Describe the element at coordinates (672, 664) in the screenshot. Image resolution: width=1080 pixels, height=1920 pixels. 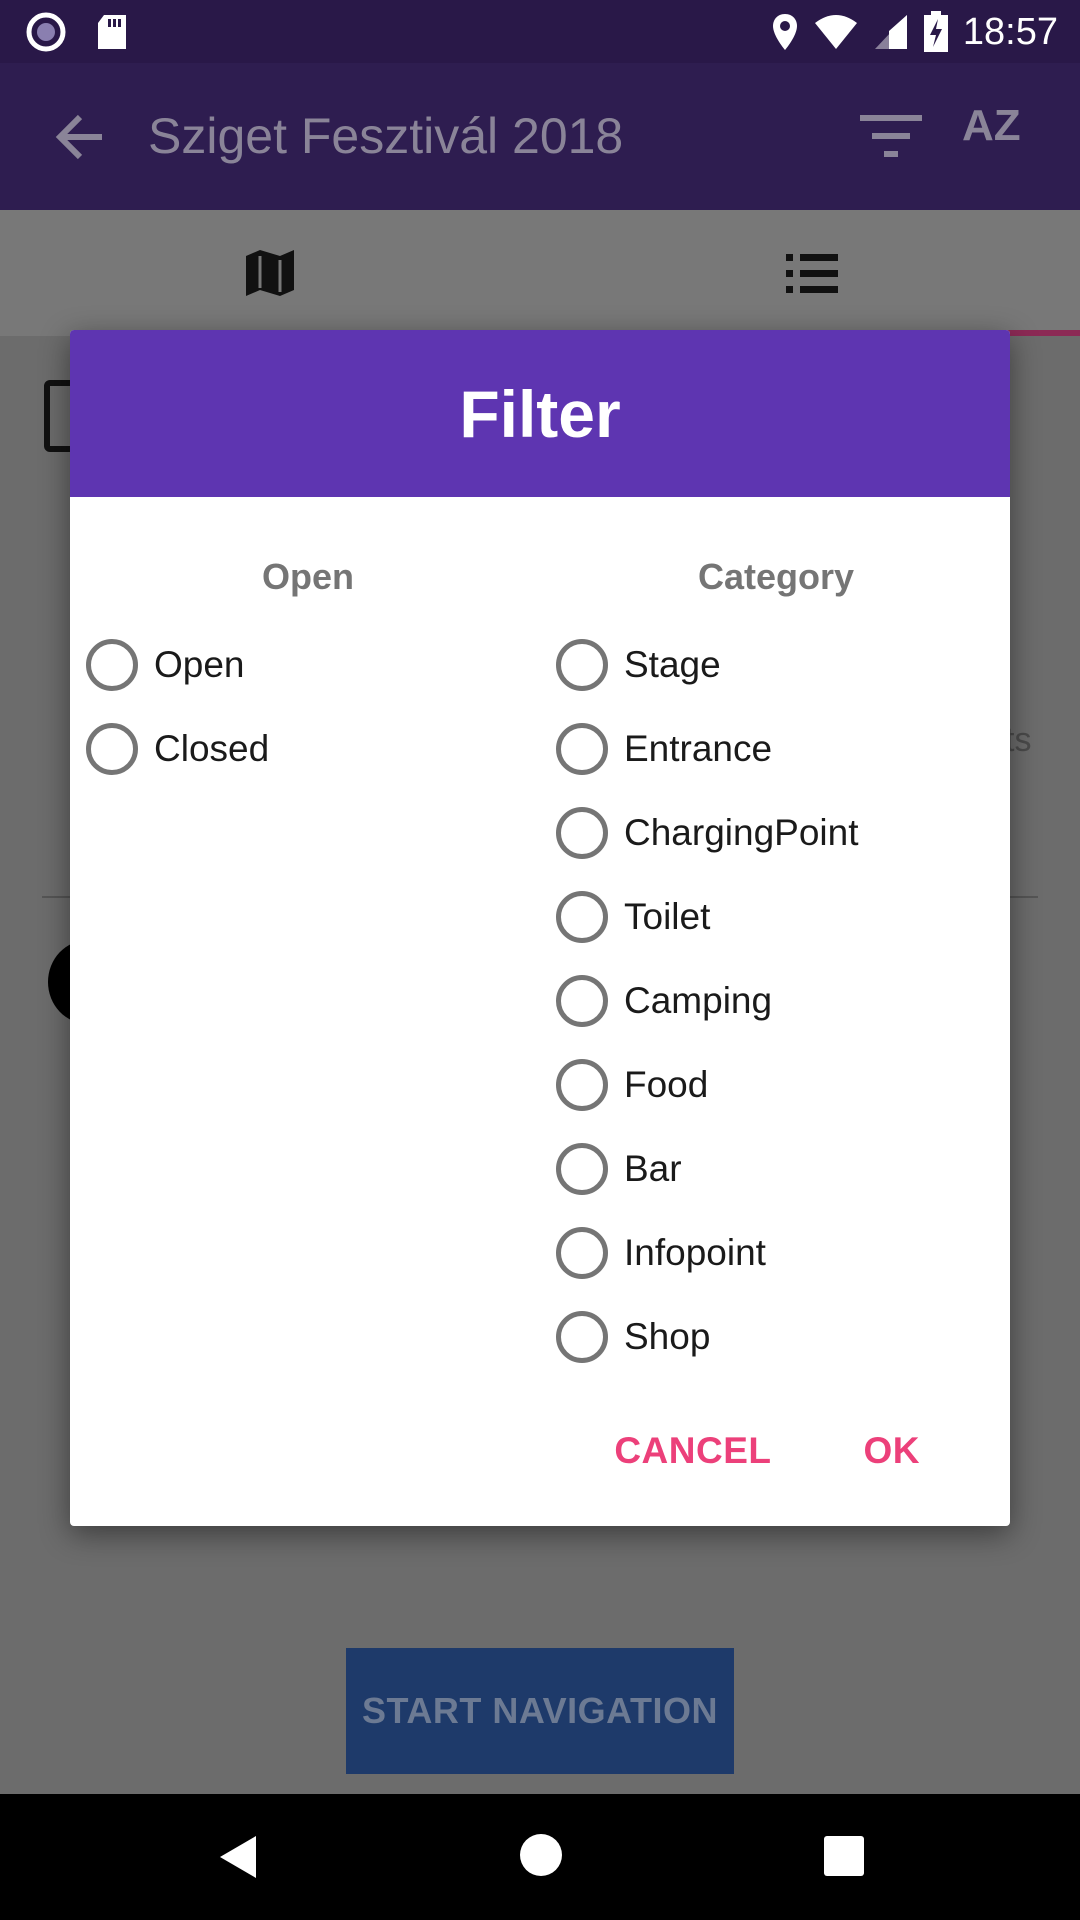
I see `radio-label: Stage` at that location.